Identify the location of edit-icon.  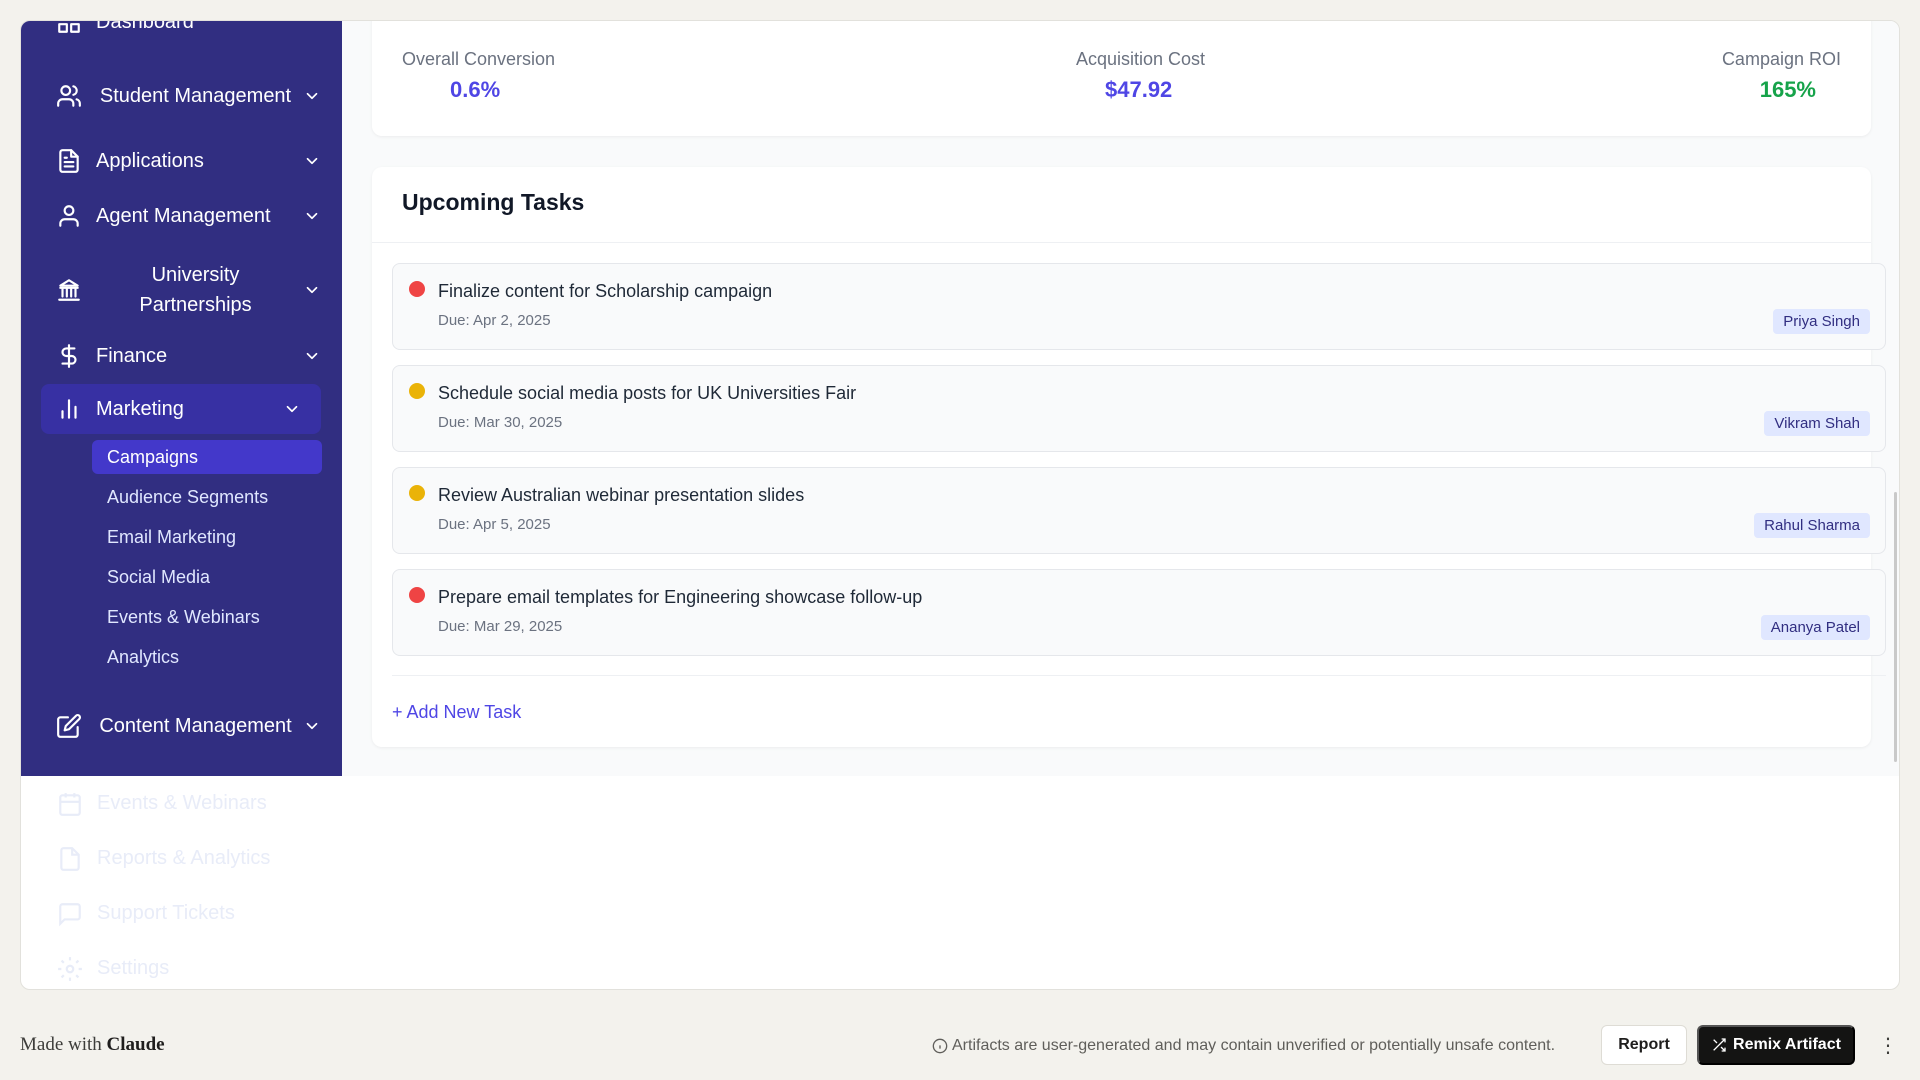
(69, 726).